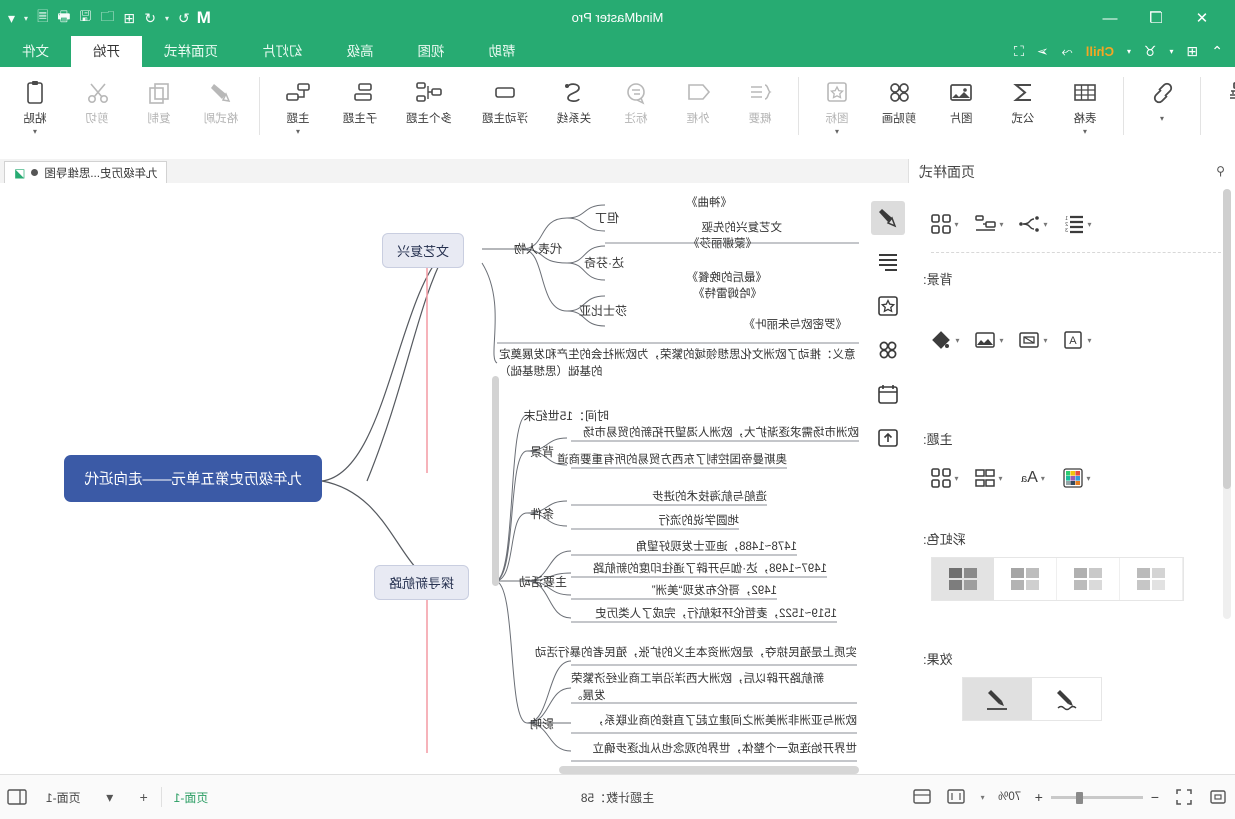 The height and width of the screenshot is (819, 1235). What do you see at coordinates (282, 51) in the screenshot?
I see `tab-slideshow: 幻灯片` at bounding box center [282, 51].